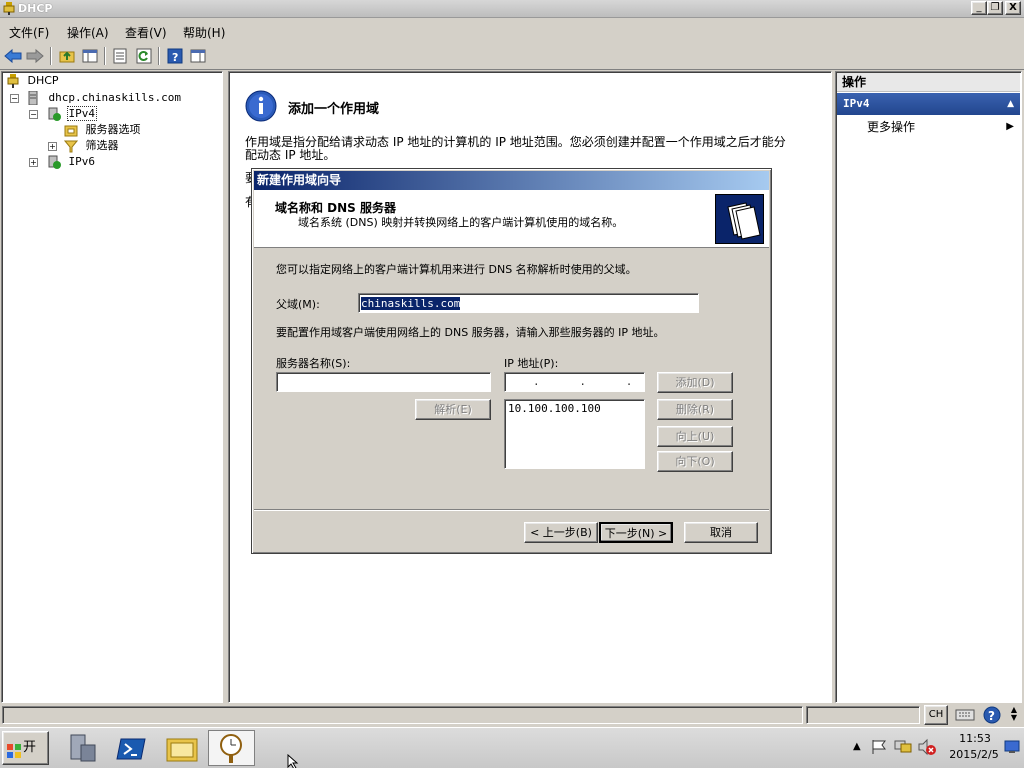 The height and width of the screenshot is (768, 1024). I want to click on list-item: 10.100.100.100, so click(574, 408).